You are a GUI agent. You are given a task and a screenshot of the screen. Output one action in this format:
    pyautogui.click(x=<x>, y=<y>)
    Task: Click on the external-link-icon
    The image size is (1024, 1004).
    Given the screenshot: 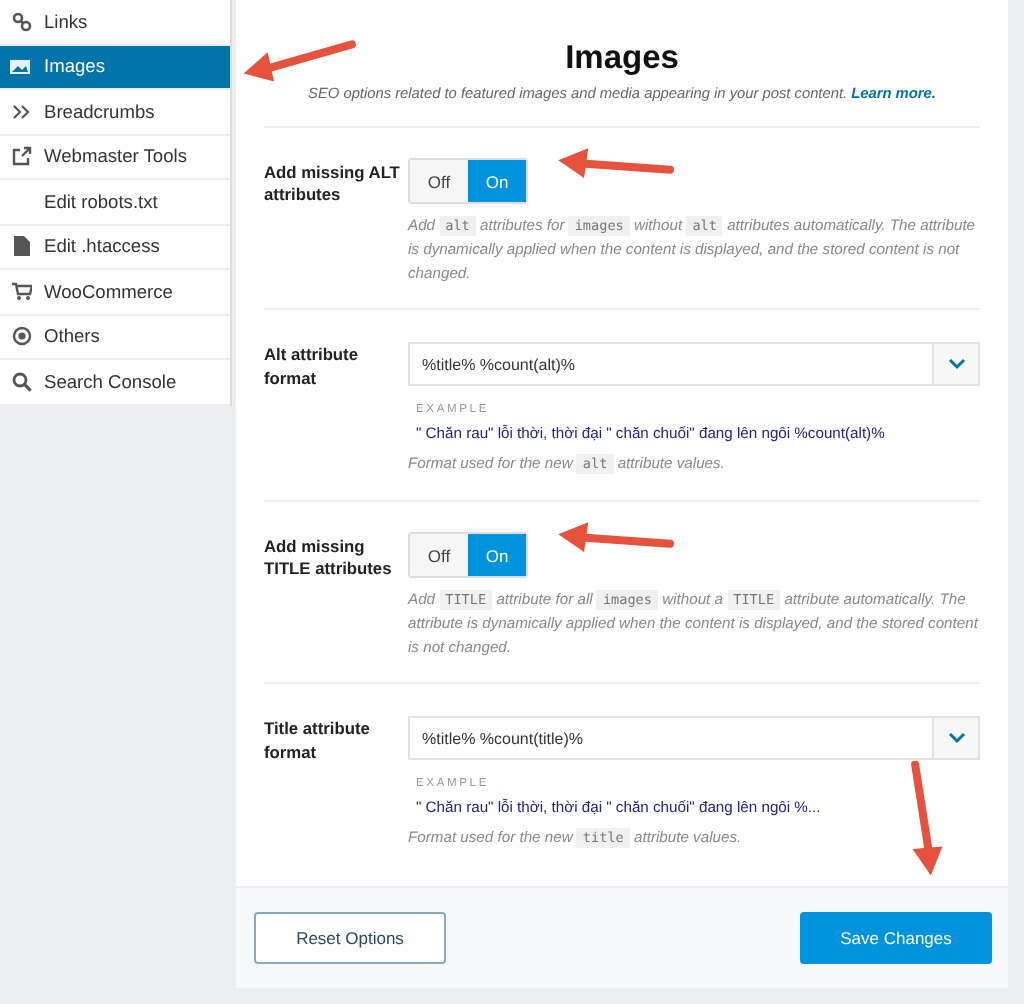 What is the action you would take?
    pyautogui.click(x=21, y=156)
    